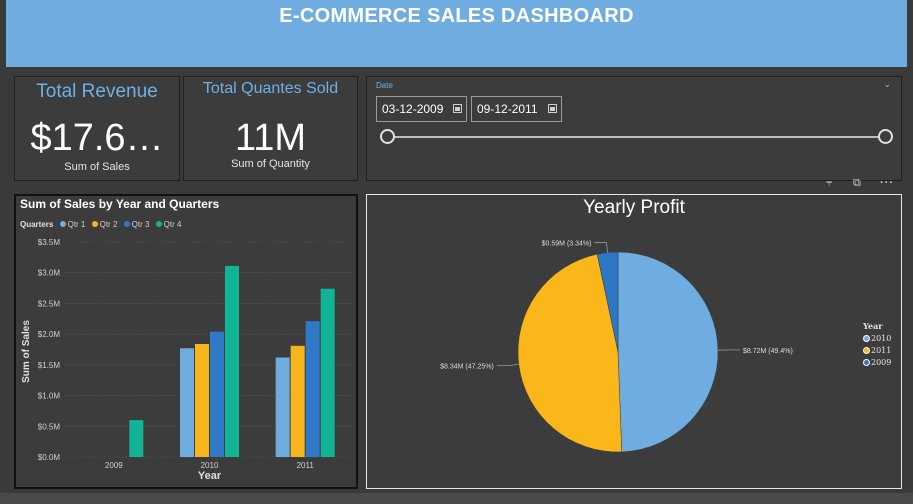 Image resolution: width=913 pixels, height=504 pixels. What do you see at coordinates (668, 352) in the screenshot?
I see `pie-slice-2010` at bounding box center [668, 352].